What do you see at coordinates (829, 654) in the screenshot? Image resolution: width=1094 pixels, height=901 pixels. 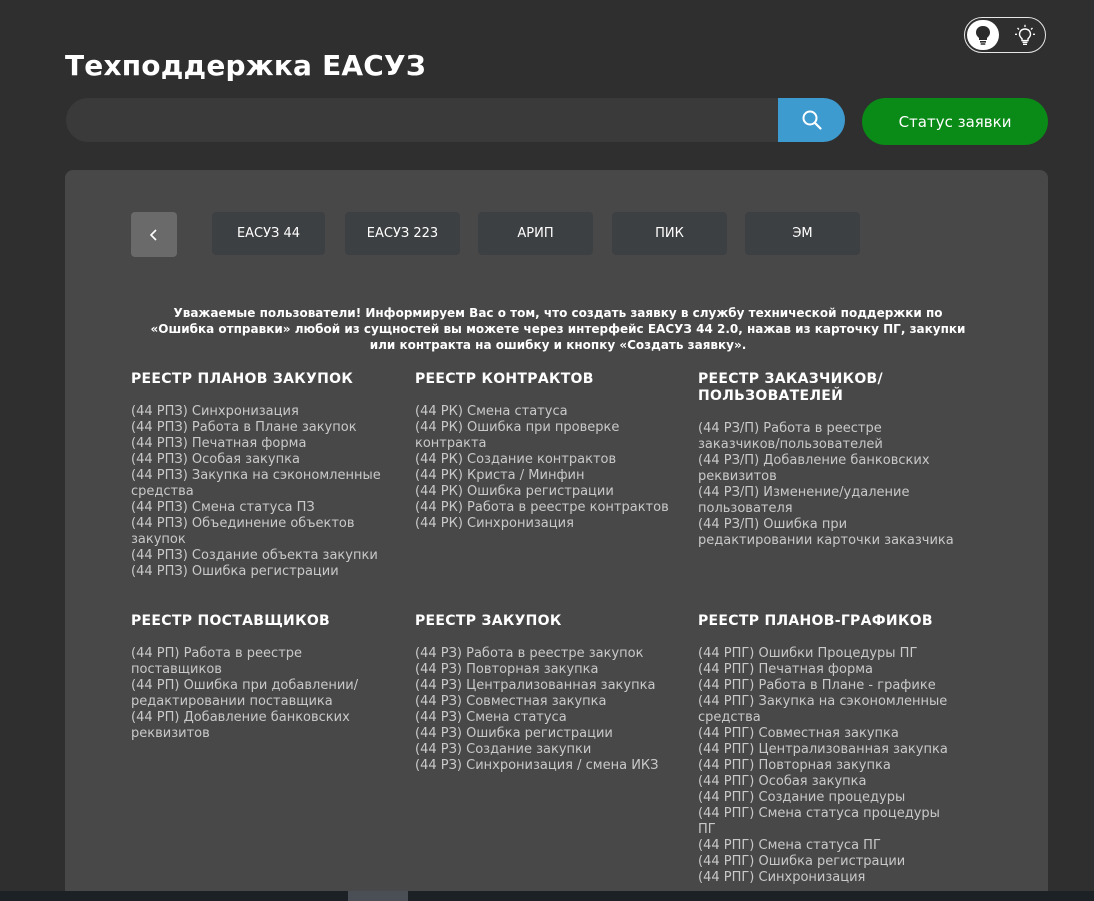 I see `list-item: (44 РПГ) Ошибки Процедуры ПГ` at bounding box center [829, 654].